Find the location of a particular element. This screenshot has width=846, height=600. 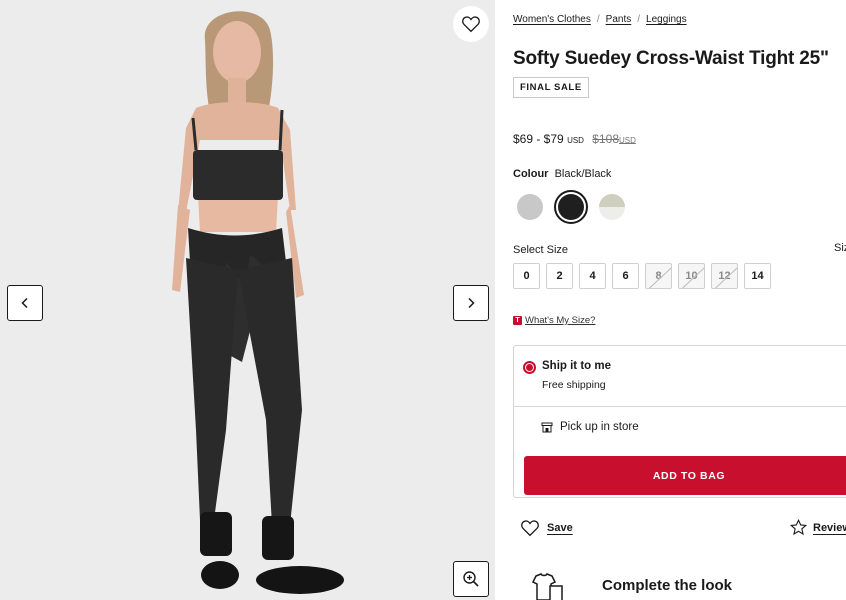

reviews-label: Review is located at coordinates (829, 527).